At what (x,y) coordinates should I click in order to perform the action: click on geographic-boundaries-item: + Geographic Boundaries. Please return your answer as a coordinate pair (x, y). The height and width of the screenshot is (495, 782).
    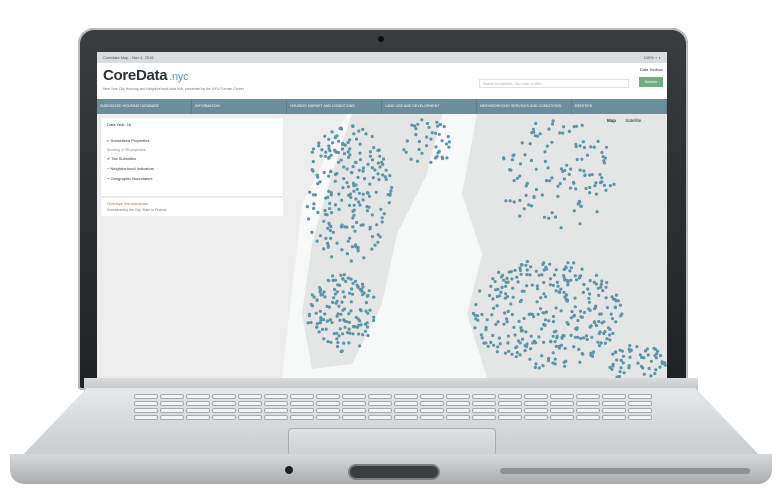
    Looking at the image, I should click on (130, 178).